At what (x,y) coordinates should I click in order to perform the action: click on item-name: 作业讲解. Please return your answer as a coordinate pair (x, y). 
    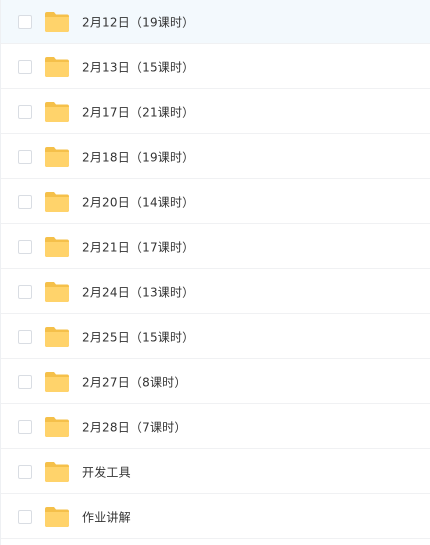
    Looking at the image, I should click on (106, 517).